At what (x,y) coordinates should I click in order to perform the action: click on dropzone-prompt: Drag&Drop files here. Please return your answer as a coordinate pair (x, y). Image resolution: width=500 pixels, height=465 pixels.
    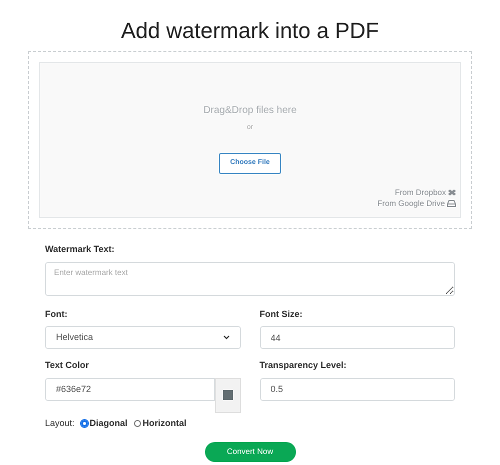
    Looking at the image, I should click on (250, 111).